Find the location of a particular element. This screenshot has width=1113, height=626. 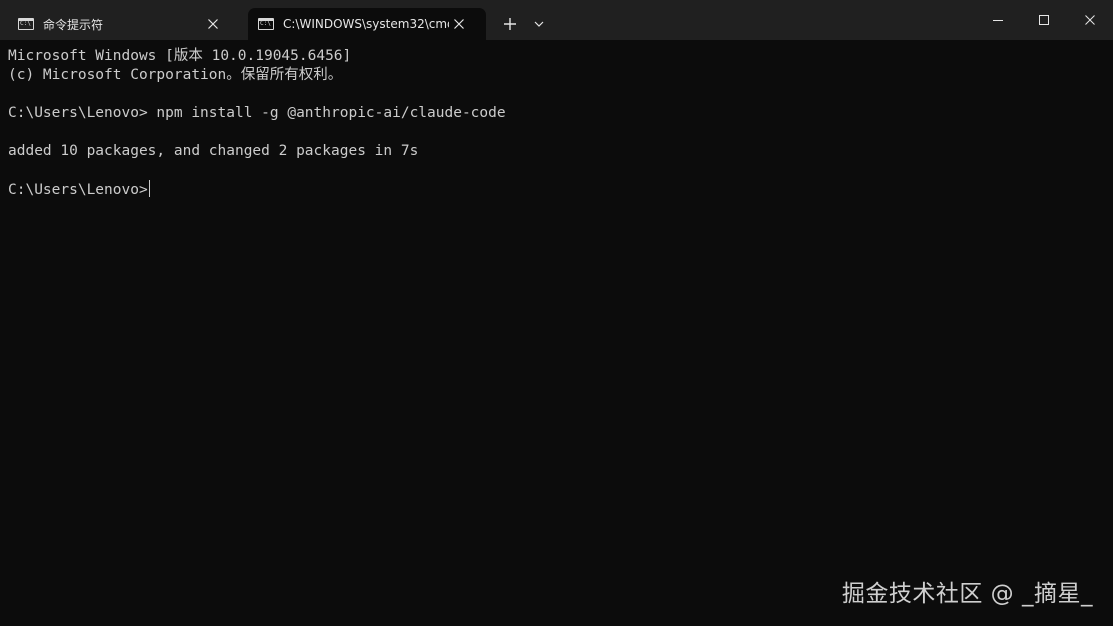

chevron-down-icon is located at coordinates (539, 24).